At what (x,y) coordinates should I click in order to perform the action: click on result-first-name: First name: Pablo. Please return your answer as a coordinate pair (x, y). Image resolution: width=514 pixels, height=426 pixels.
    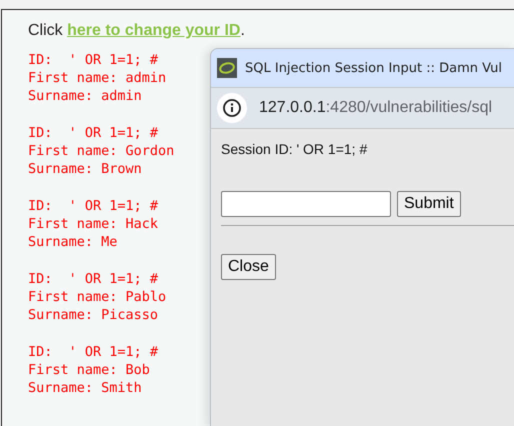
    Looking at the image, I should click on (97, 297).